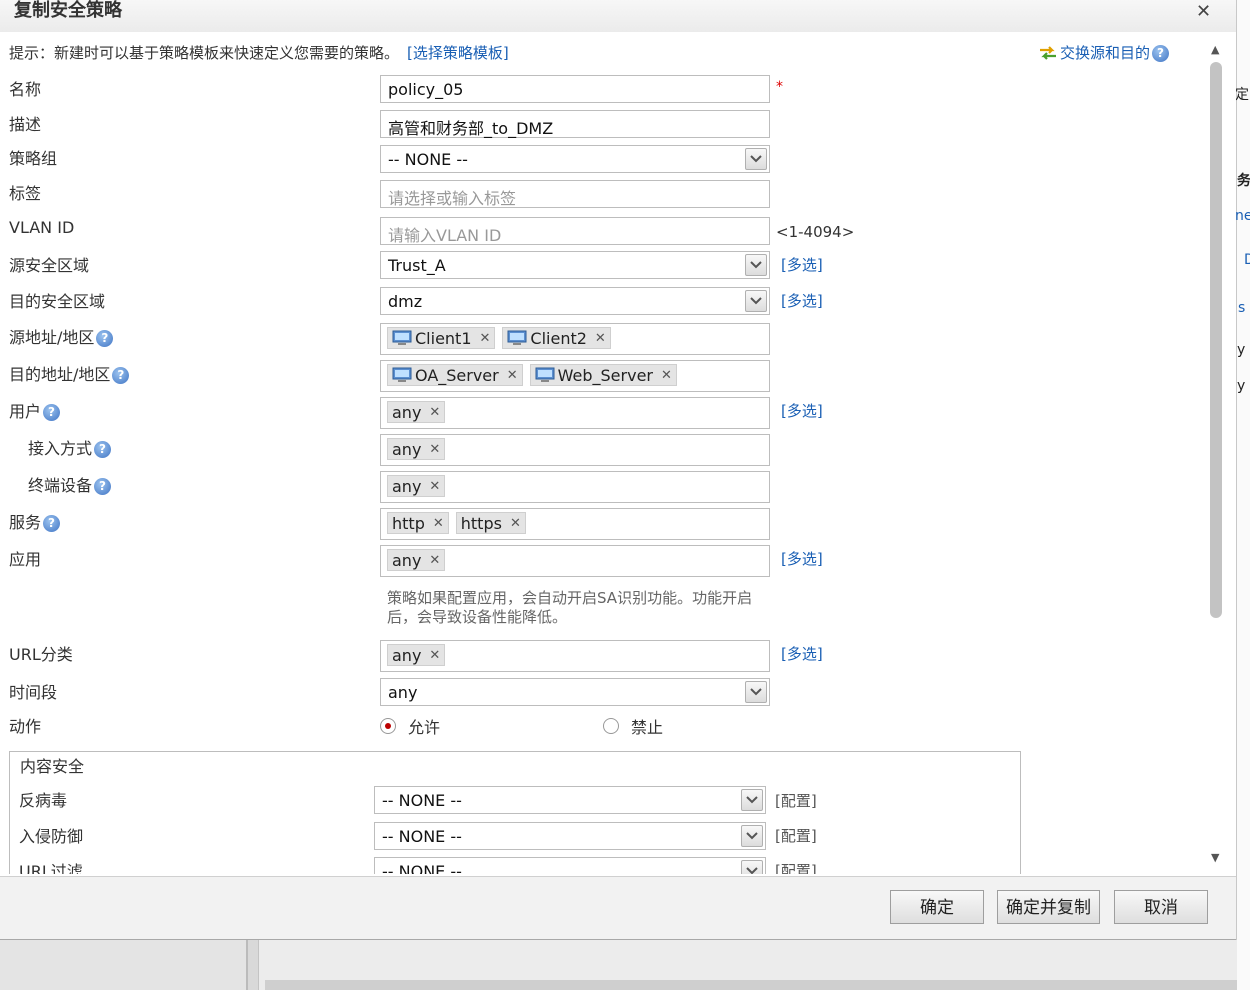 This screenshot has height=990, width=1250. What do you see at coordinates (575, 301) in the screenshot?
I see `dst-zone-select: dmz` at bounding box center [575, 301].